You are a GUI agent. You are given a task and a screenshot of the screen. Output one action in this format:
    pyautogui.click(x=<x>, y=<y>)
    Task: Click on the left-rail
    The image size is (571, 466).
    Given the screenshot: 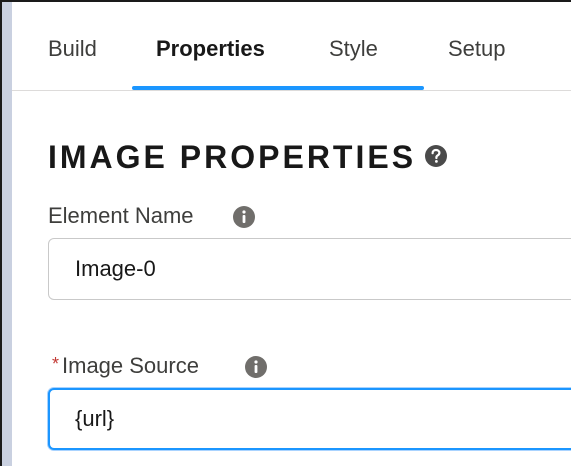 What is the action you would take?
    pyautogui.click(x=7, y=234)
    